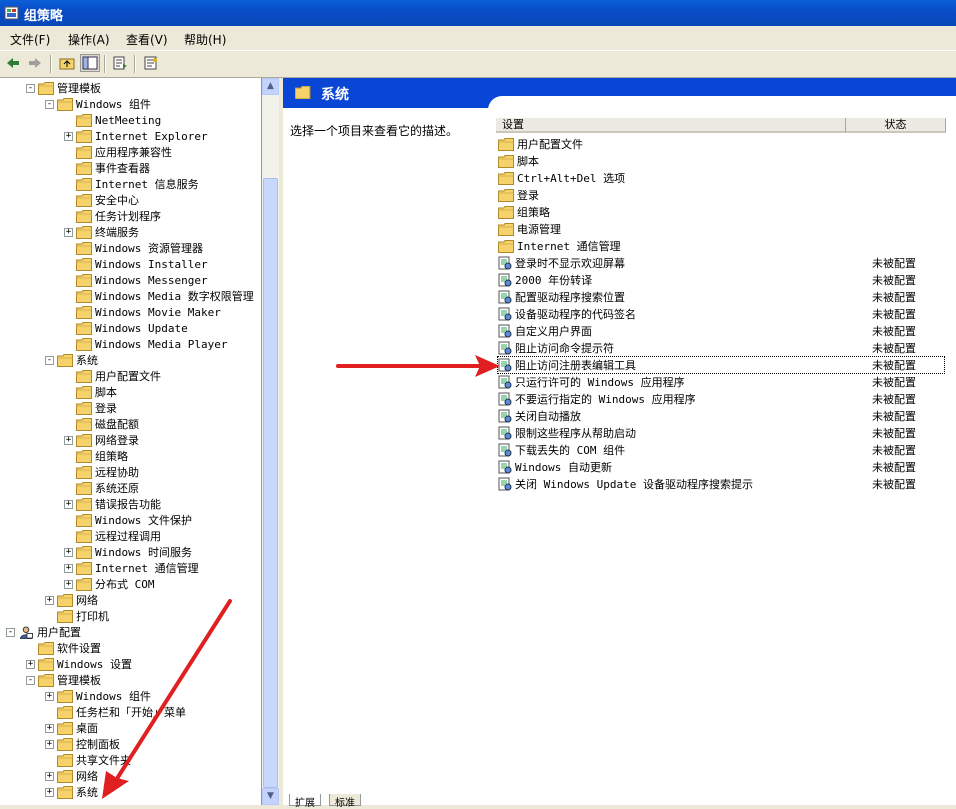 This screenshot has height=809, width=956. I want to click on policy-row: 阻止访问命令提示符 未被配置, so click(721, 348).